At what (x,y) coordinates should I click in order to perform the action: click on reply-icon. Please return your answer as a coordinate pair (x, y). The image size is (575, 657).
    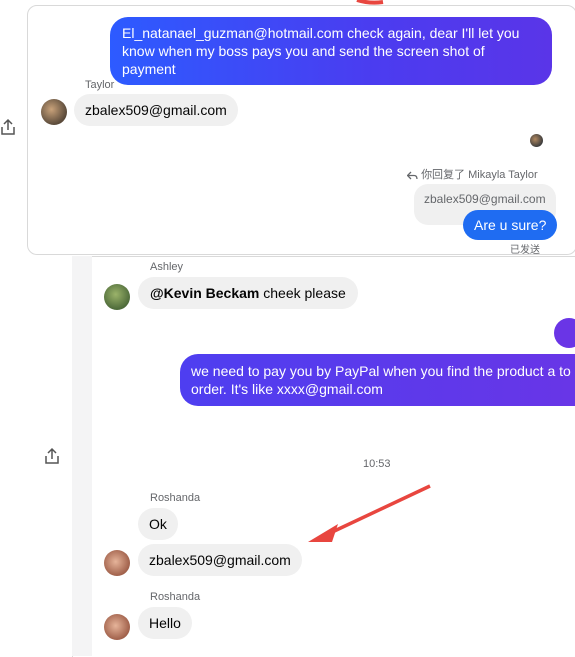
    Looking at the image, I should click on (412, 175).